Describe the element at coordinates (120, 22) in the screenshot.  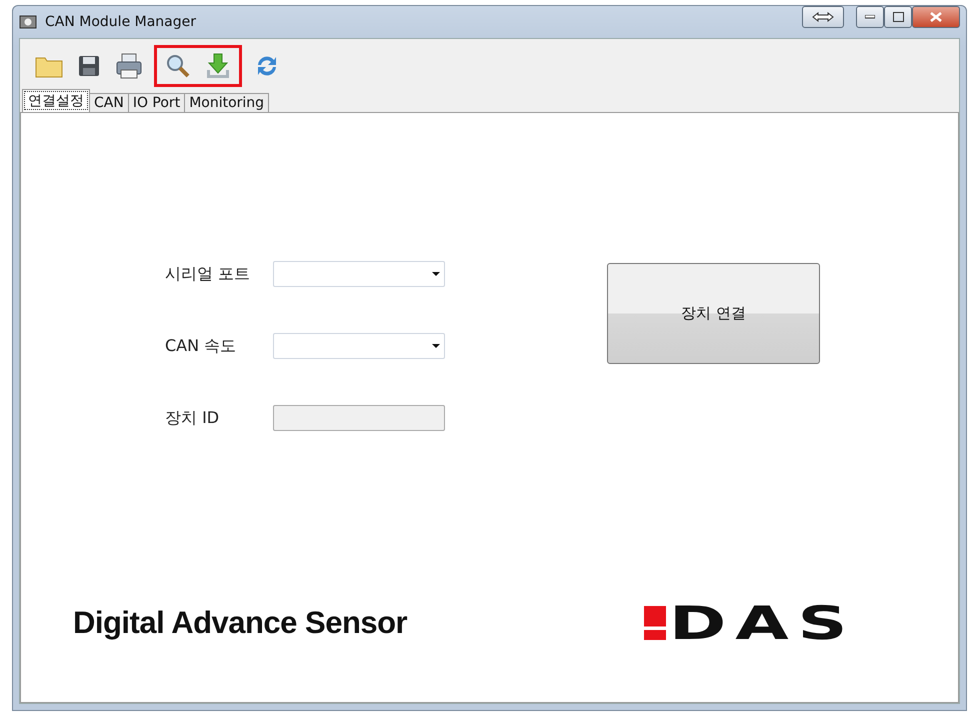
I see `window-title: CAN Module Manager` at that location.